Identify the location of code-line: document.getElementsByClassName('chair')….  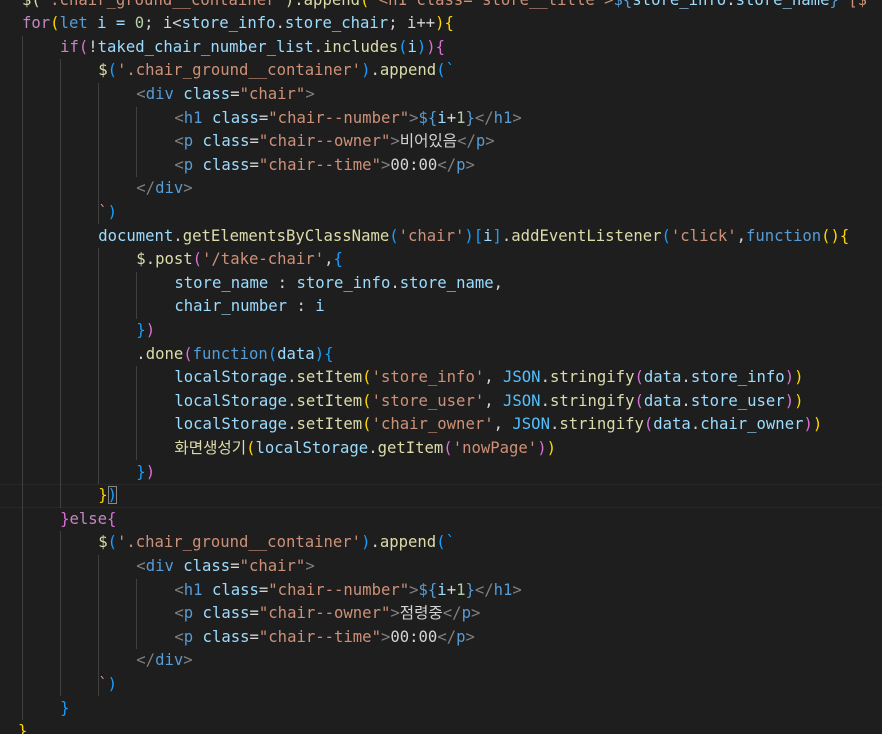
(435, 237).